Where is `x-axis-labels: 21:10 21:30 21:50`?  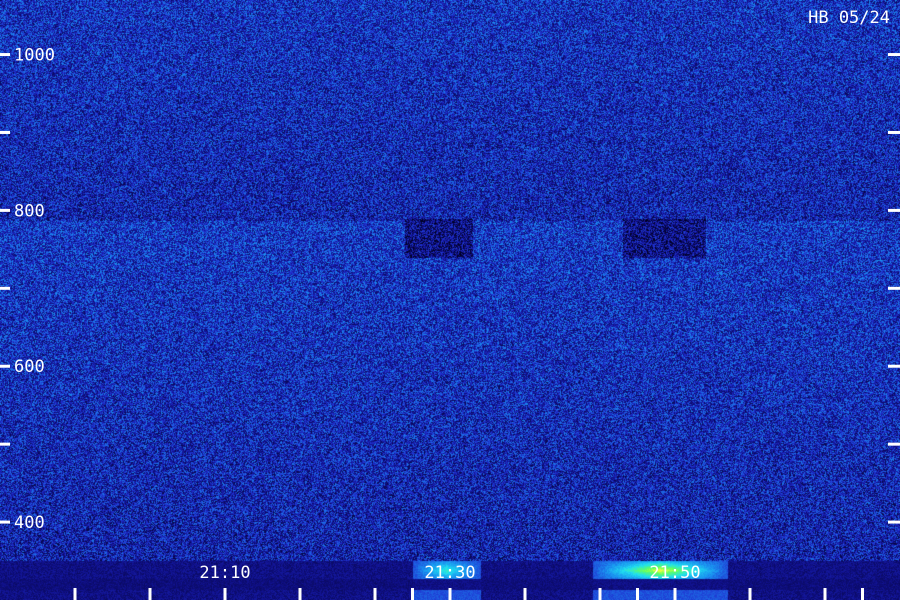 x-axis-labels: 21:10 21:30 21:50 is located at coordinates (449, 573).